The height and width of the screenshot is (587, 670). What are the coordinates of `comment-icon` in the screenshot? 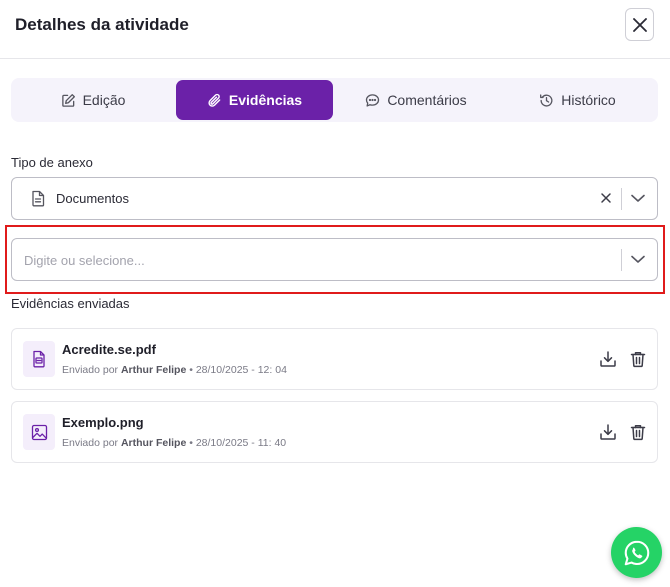 It's located at (373, 100).